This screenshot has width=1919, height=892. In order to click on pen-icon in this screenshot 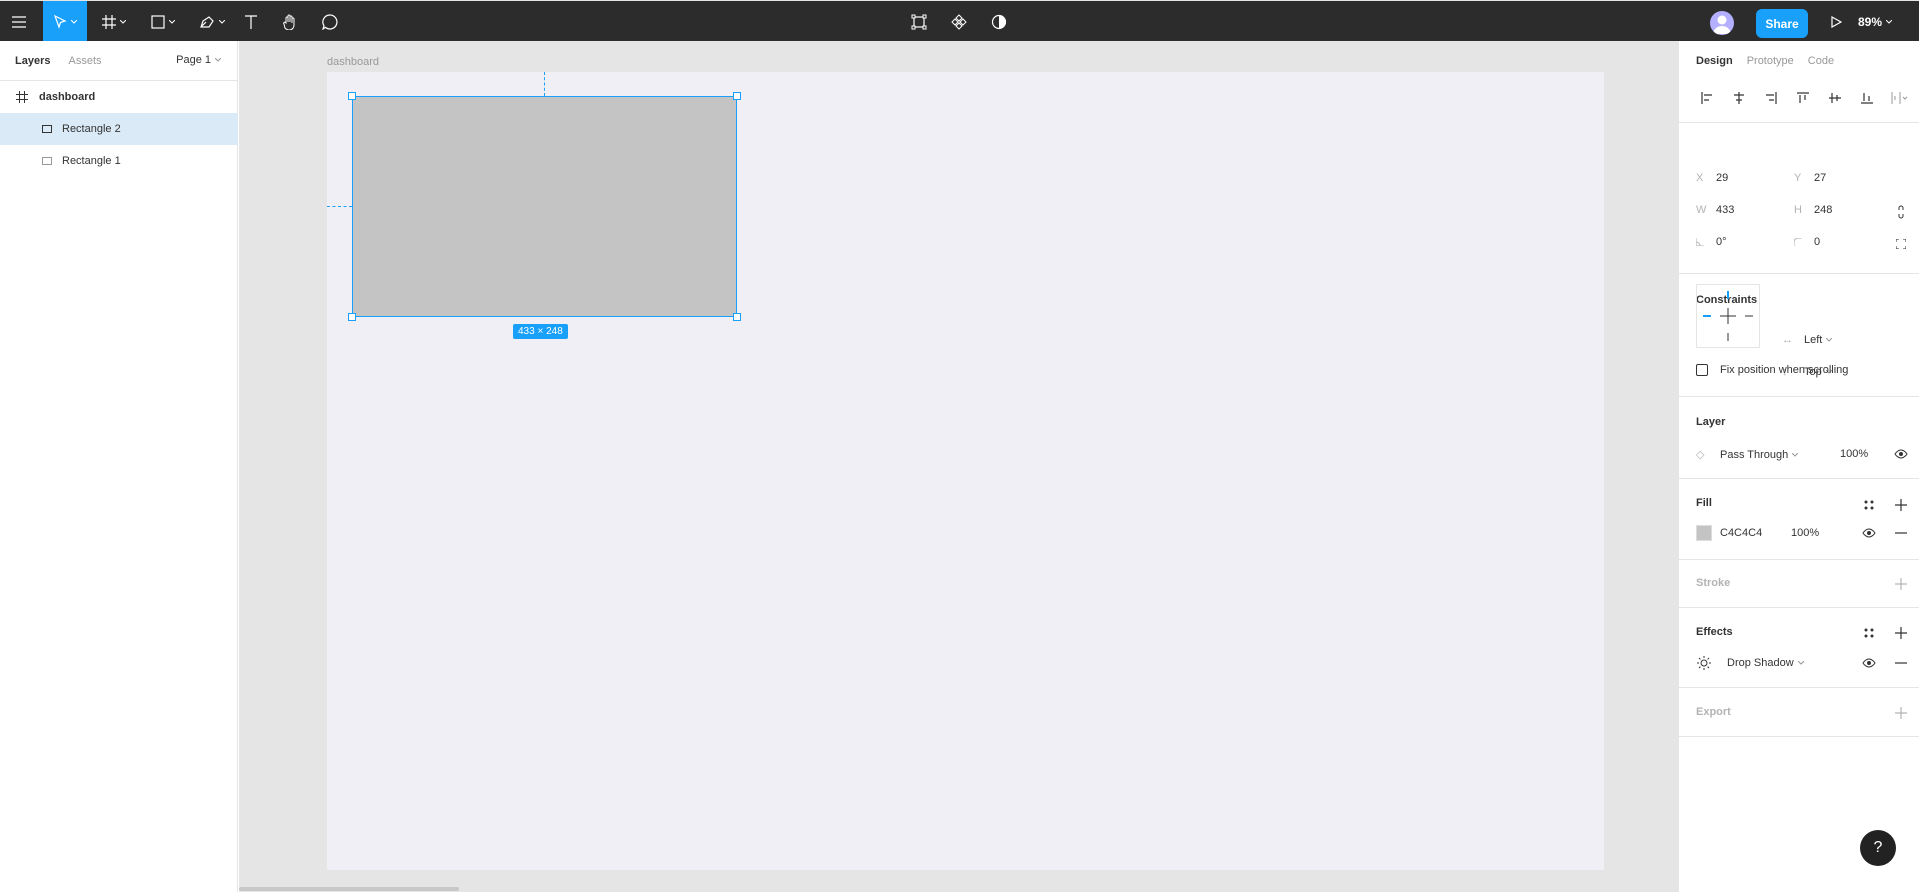, I will do `click(207, 21)`.